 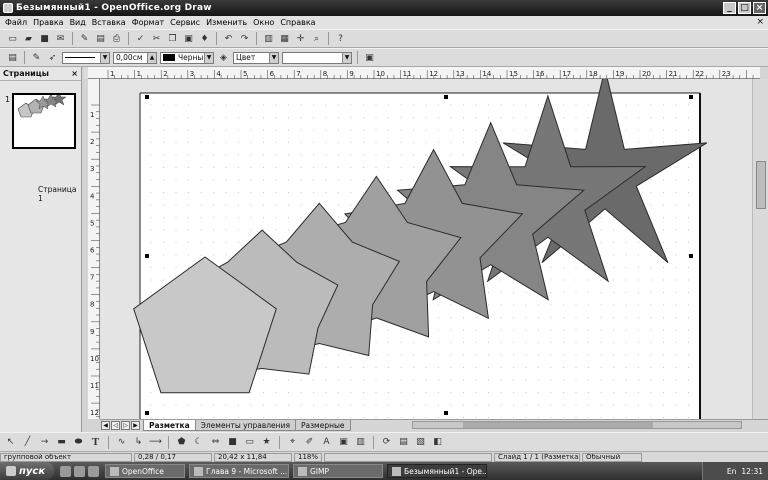 What do you see at coordinates (424, 73) in the screenshot?
I see `horizontal-ruler: 1 1 2 3 4 5 6 7 8 9 10 11 12 13 14 15 16 17 18 19 20 21 22 23` at bounding box center [424, 73].